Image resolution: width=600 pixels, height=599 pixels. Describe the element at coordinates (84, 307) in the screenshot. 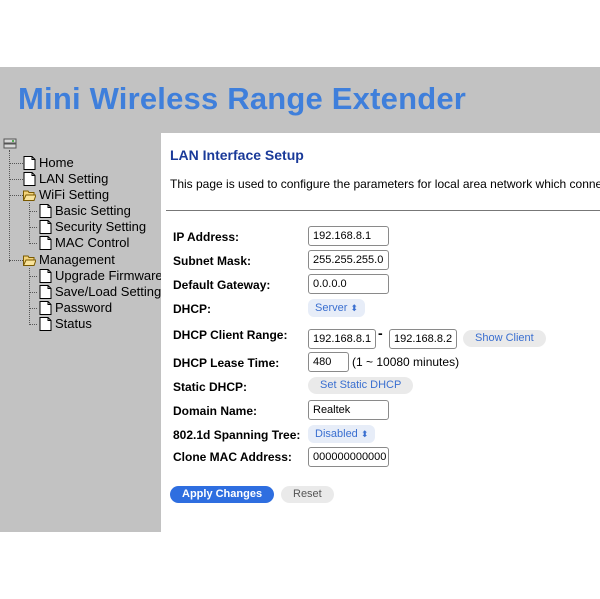

I see `sidebar-item-label: Password` at that location.